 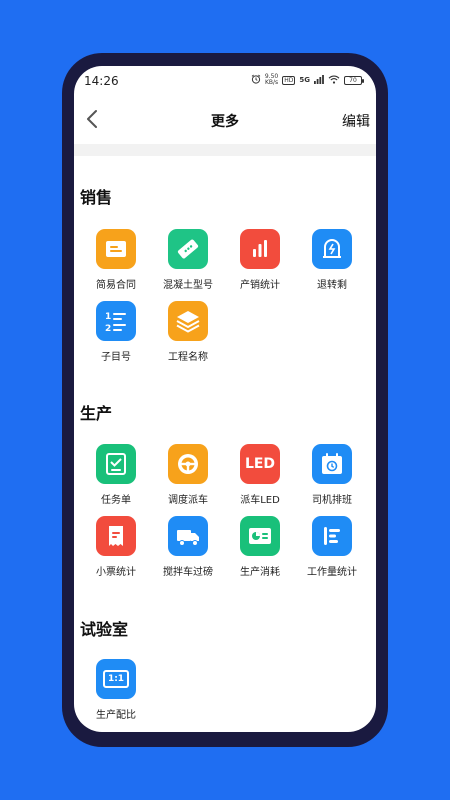 I want to click on menu-item-label: 小票统计, so click(x=116, y=572).